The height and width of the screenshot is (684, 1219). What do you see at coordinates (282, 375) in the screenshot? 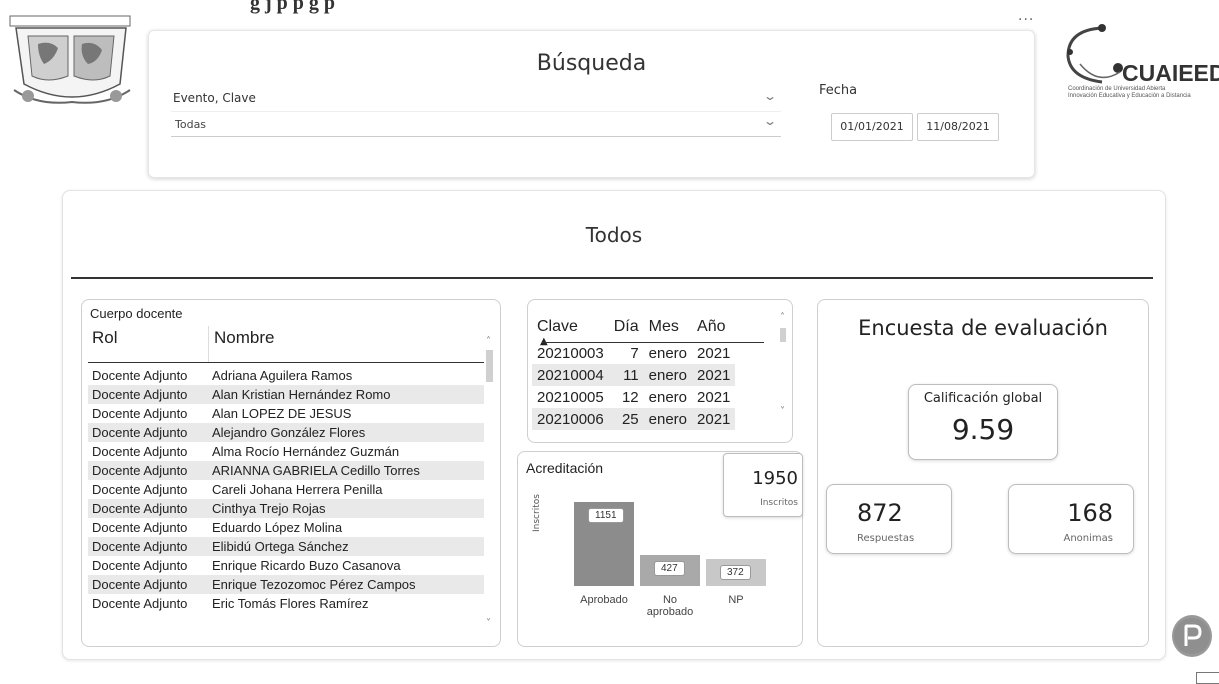
I see `cell-nombre: Adriana Aguilera Ramos` at bounding box center [282, 375].